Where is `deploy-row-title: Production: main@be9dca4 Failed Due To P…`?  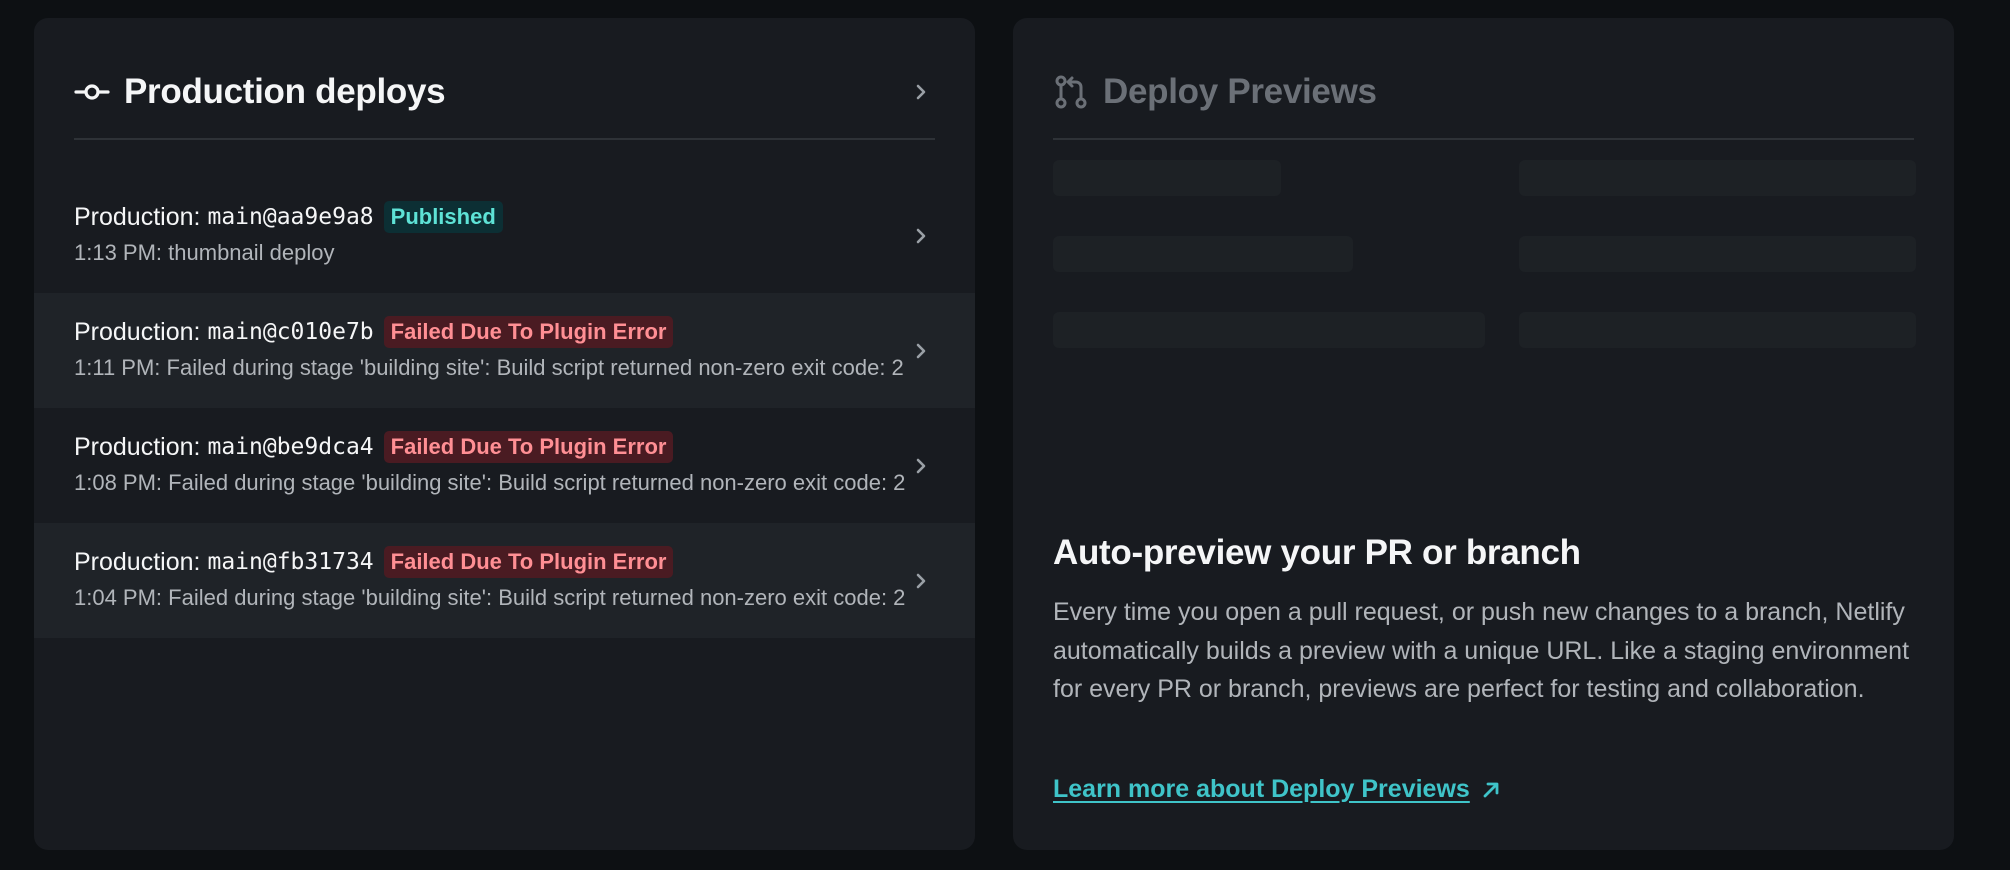 deploy-row-title: Production: main@be9dca4 Failed Due To P… is located at coordinates (374, 447).